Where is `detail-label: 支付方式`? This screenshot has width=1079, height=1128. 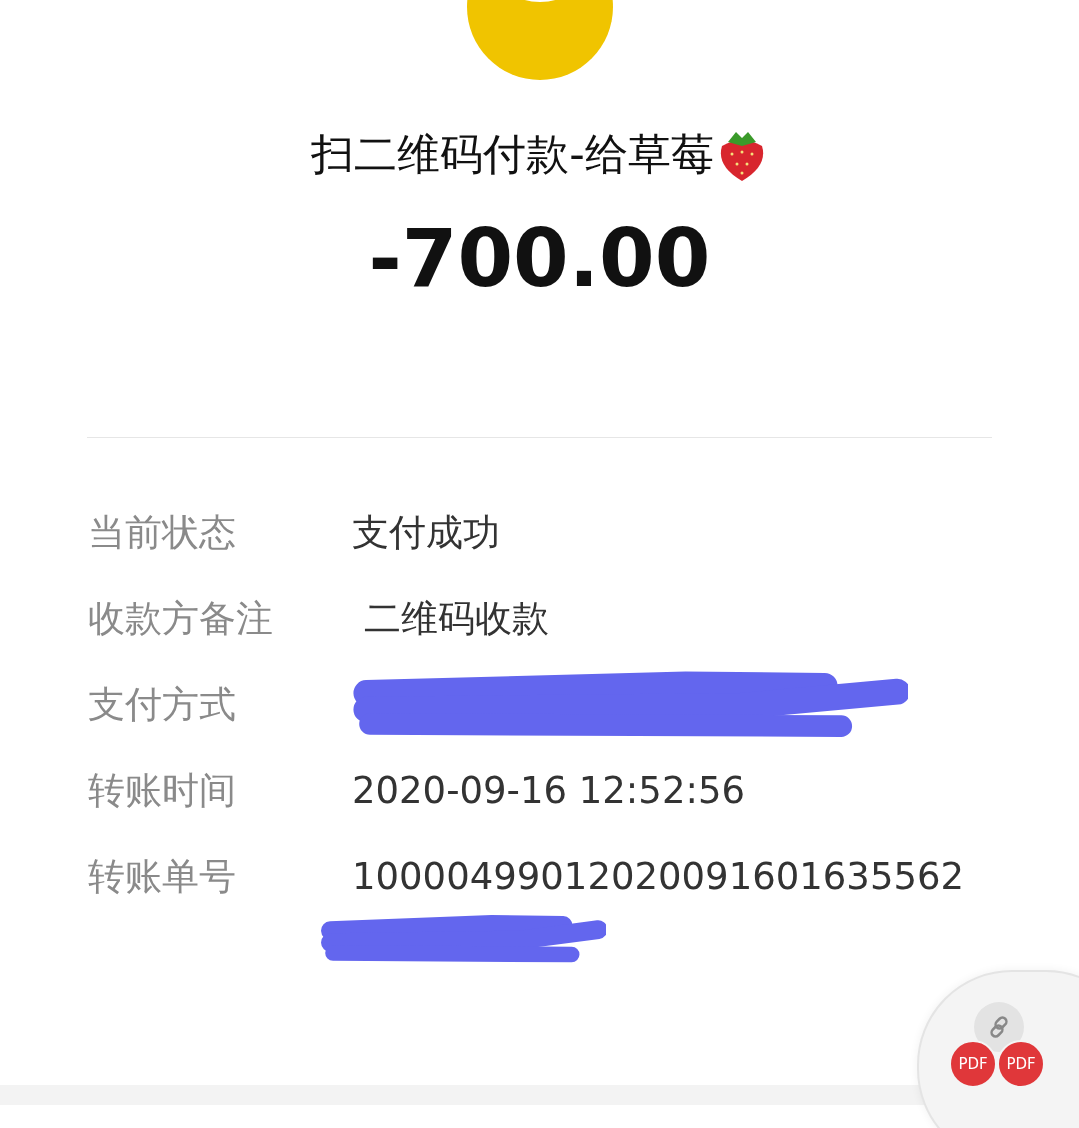 detail-label: 支付方式 is located at coordinates (162, 705).